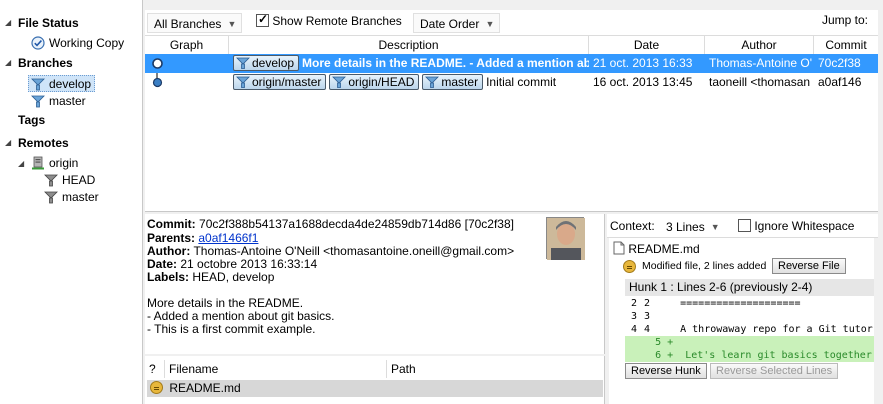  What do you see at coordinates (155, 369) in the screenshot?
I see `column-header-status: ?` at bounding box center [155, 369].